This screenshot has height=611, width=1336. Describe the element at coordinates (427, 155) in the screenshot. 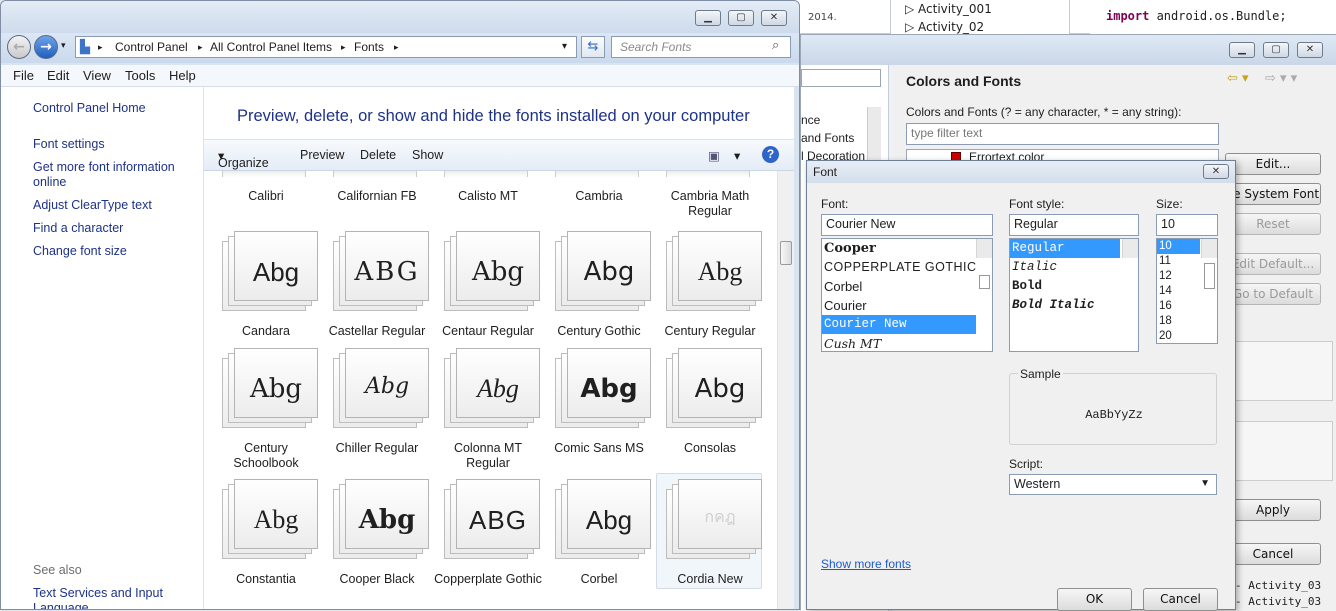

I see `show-button: Show` at that location.